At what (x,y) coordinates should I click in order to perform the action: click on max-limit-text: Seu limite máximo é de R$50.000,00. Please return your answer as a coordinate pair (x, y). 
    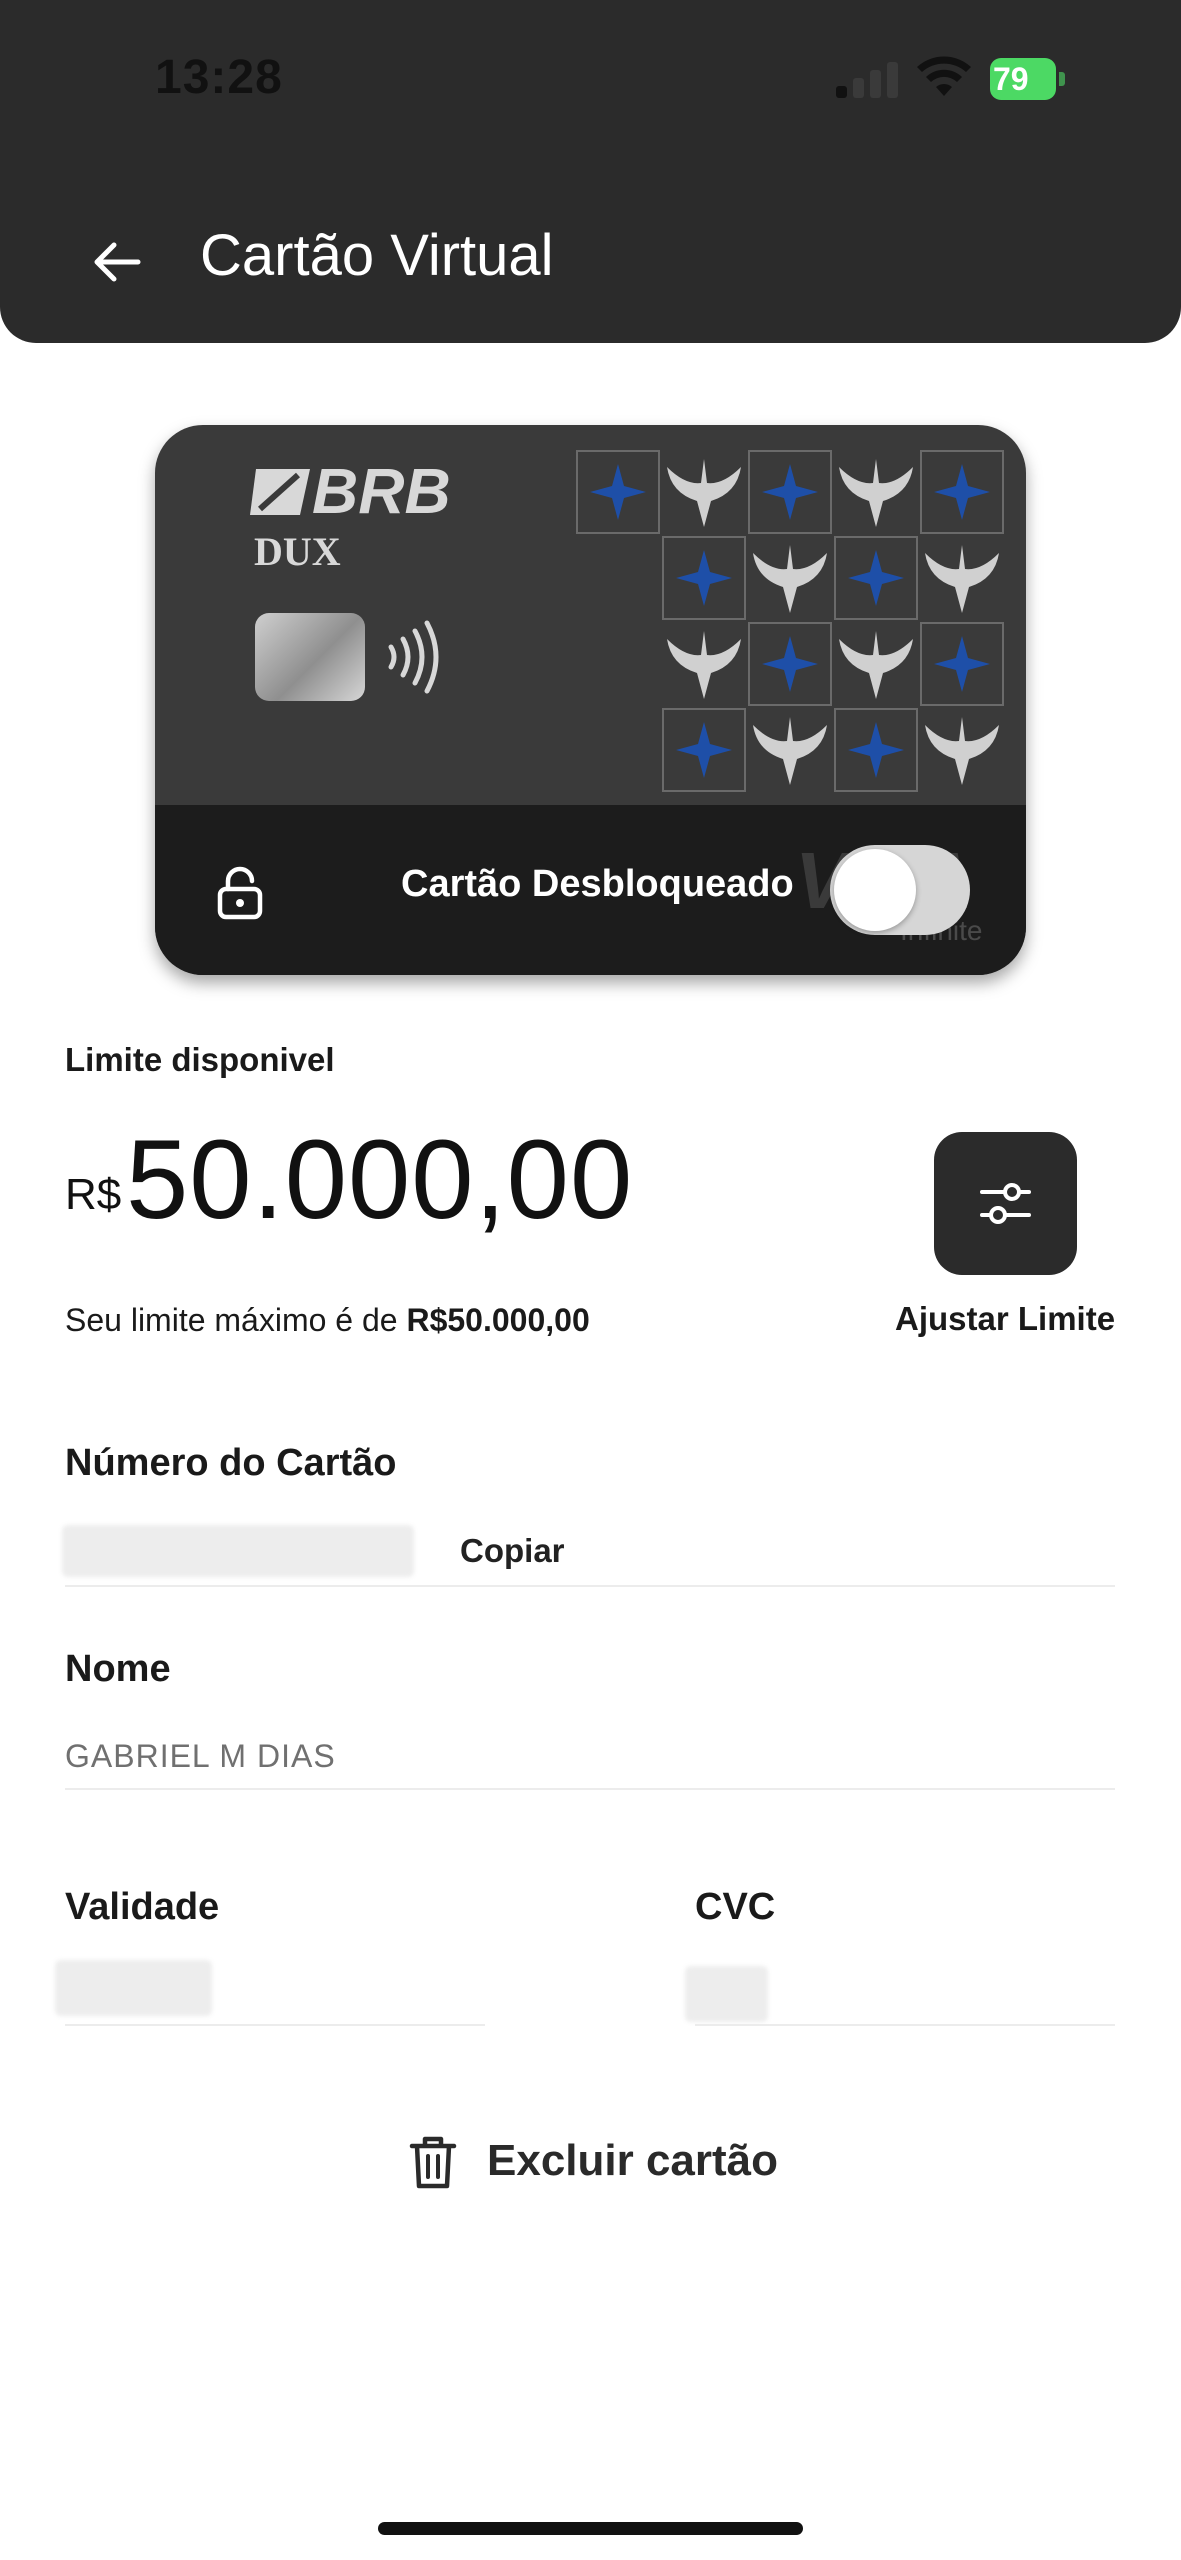
    Looking at the image, I should click on (327, 1320).